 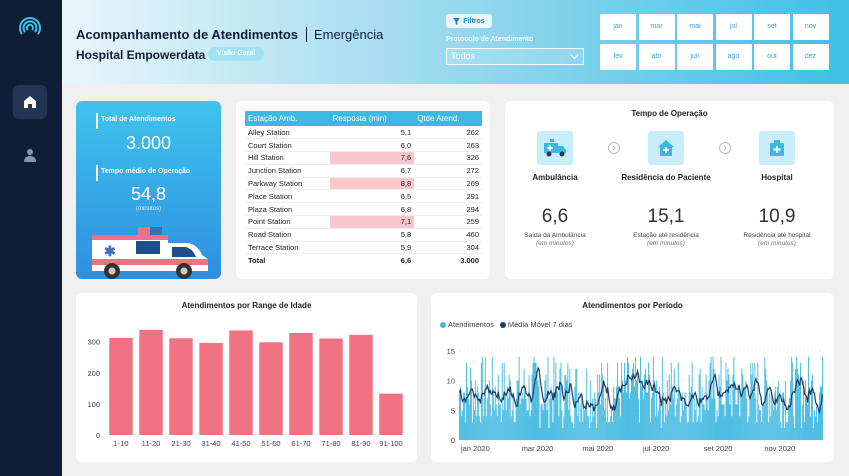 What do you see at coordinates (30, 155) in the screenshot?
I see `user-icon` at bounding box center [30, 155].